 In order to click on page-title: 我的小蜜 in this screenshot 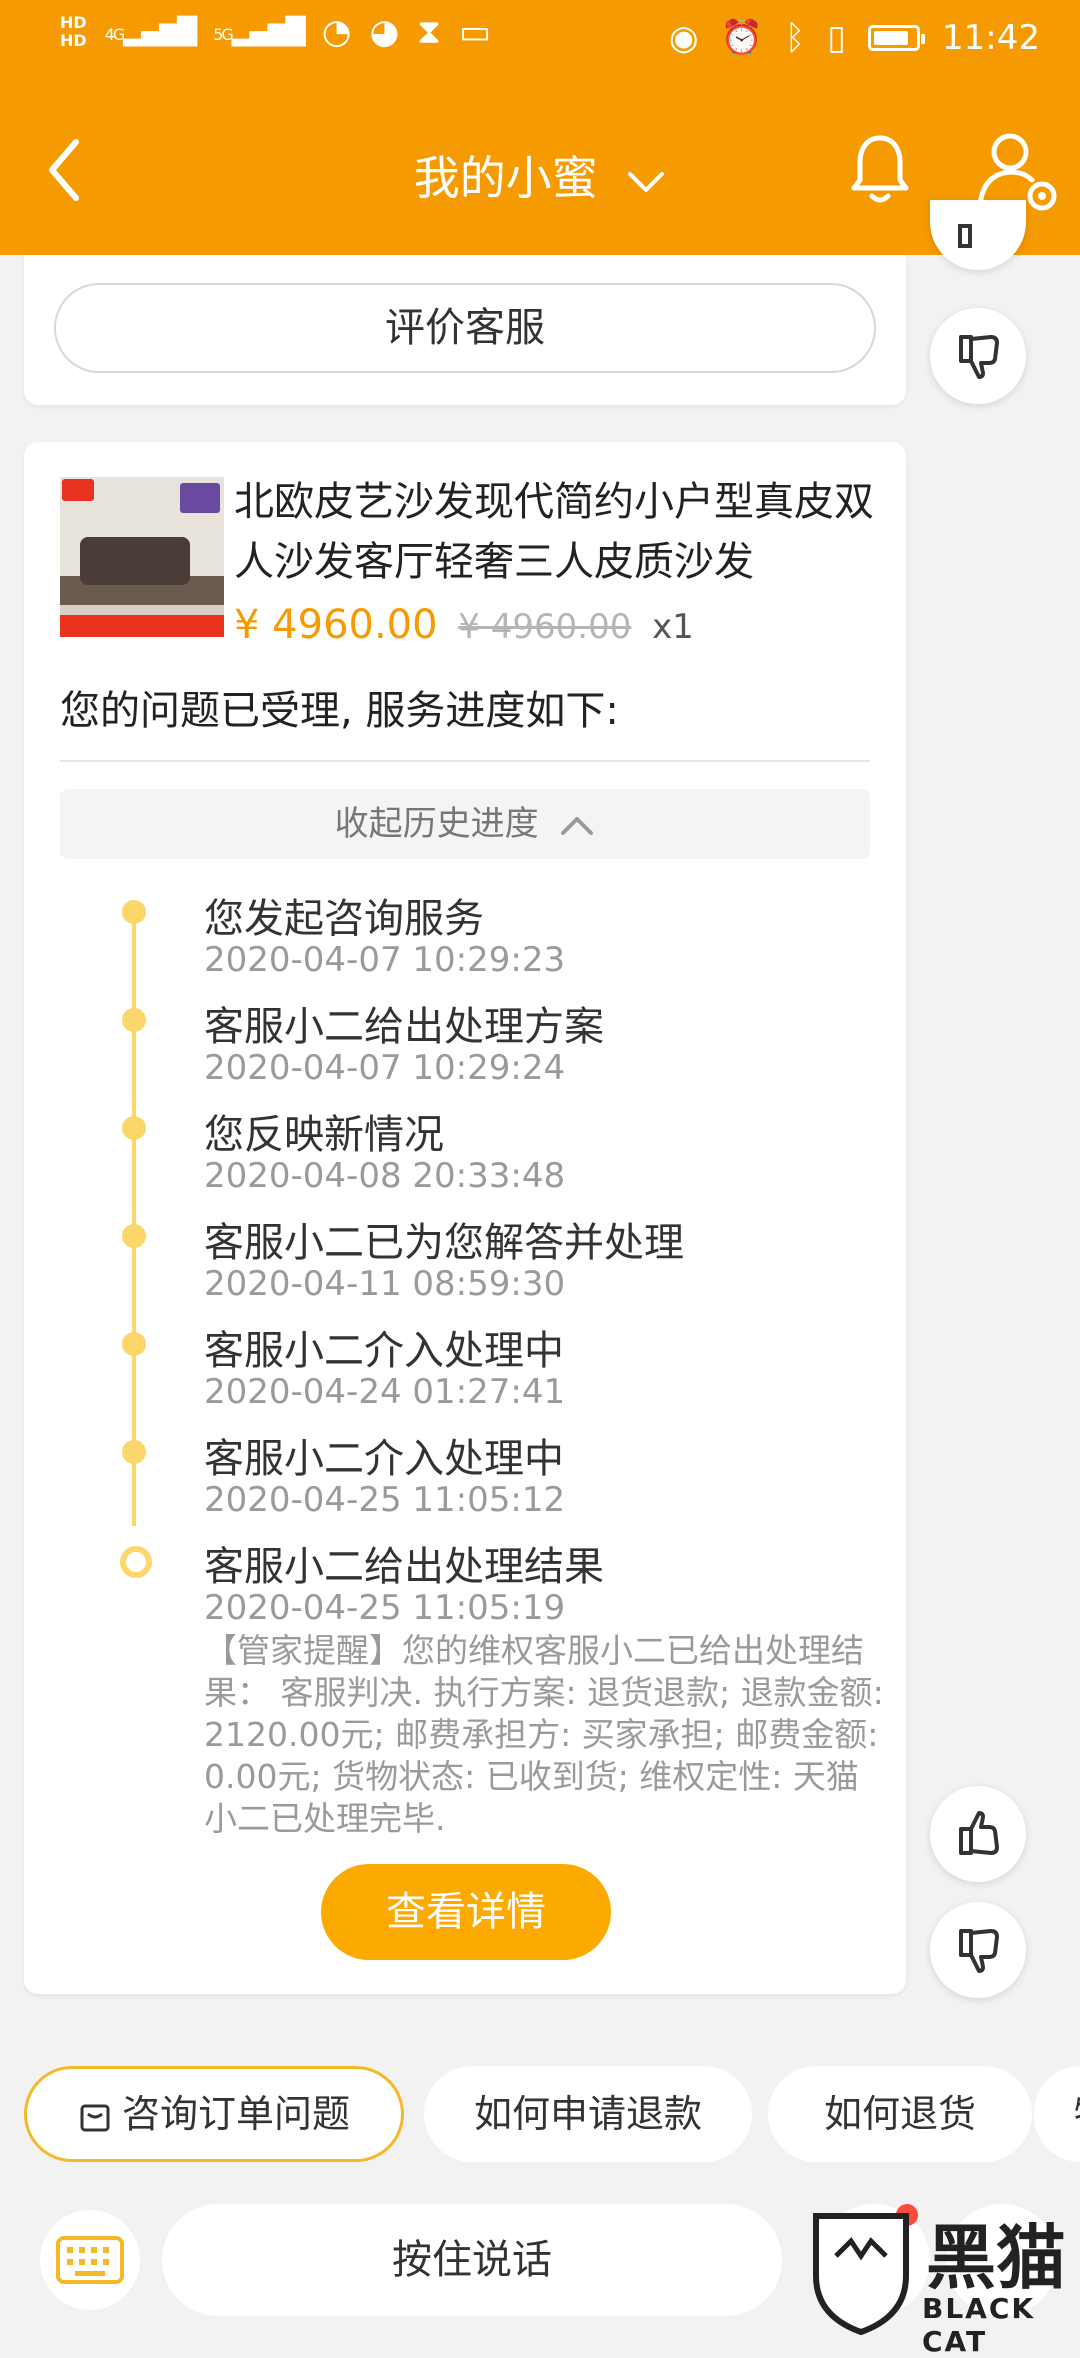, I will do `click(505, 178)`.